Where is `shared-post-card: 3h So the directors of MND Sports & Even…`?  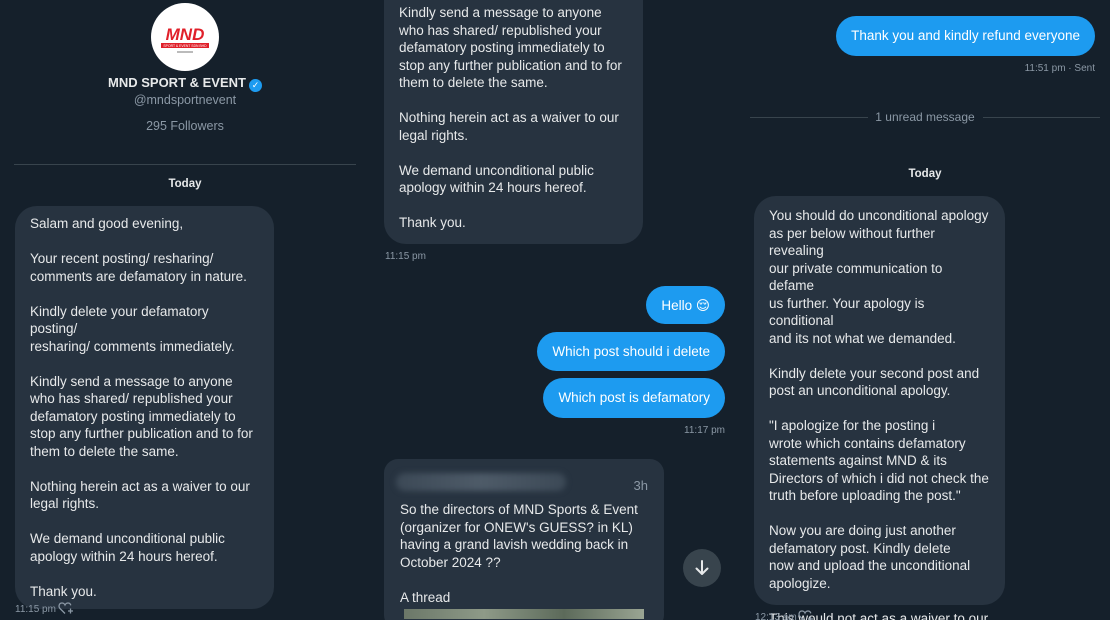 shared-post-card: 3h So the directors of MND Sports & Even… is located at coordinates (524, 539).